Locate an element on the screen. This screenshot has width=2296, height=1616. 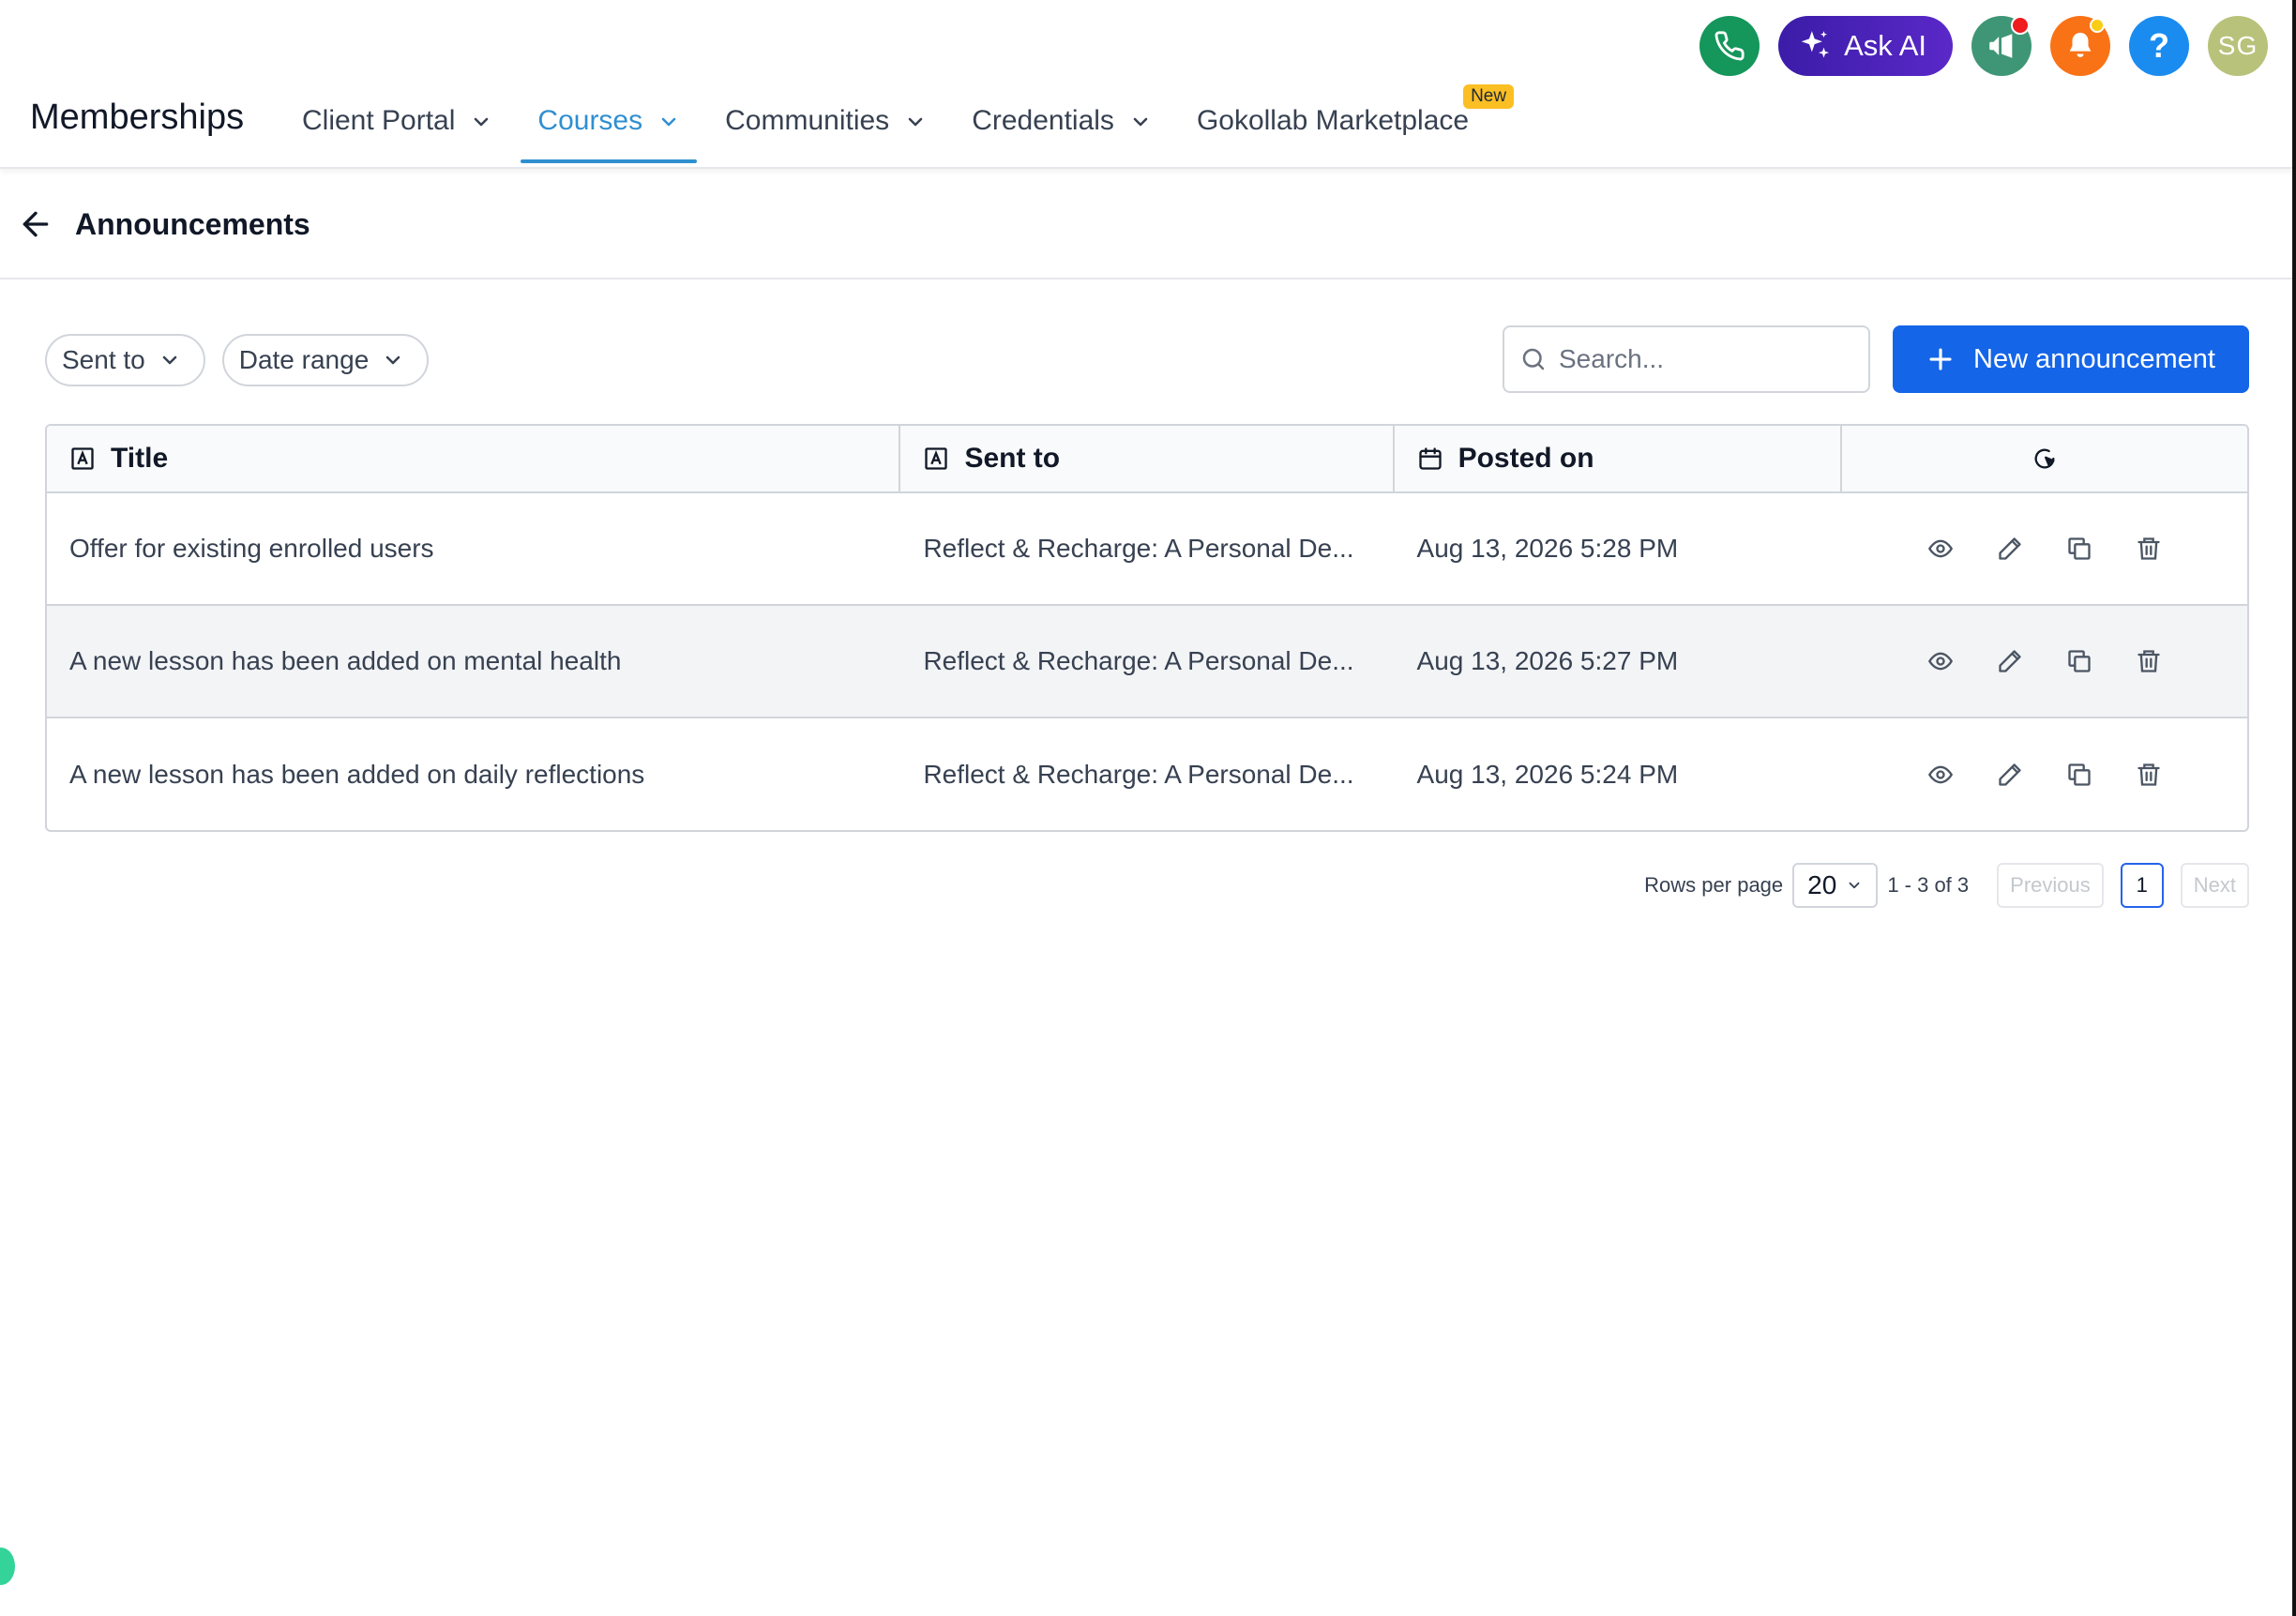
refresh-cursor-icon is located at coordinates (2044, 458).